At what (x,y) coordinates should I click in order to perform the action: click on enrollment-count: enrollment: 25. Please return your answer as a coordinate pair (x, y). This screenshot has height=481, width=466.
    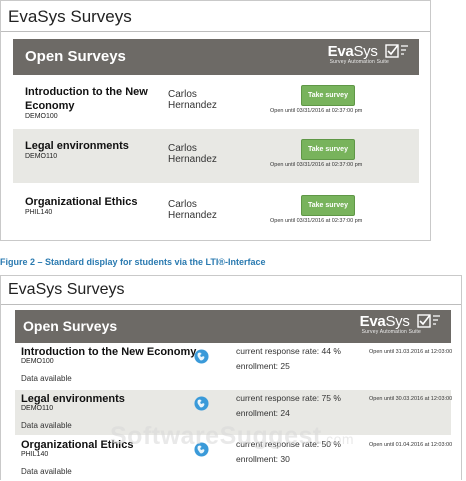
    Looking at the image, I should click on (263, 366).